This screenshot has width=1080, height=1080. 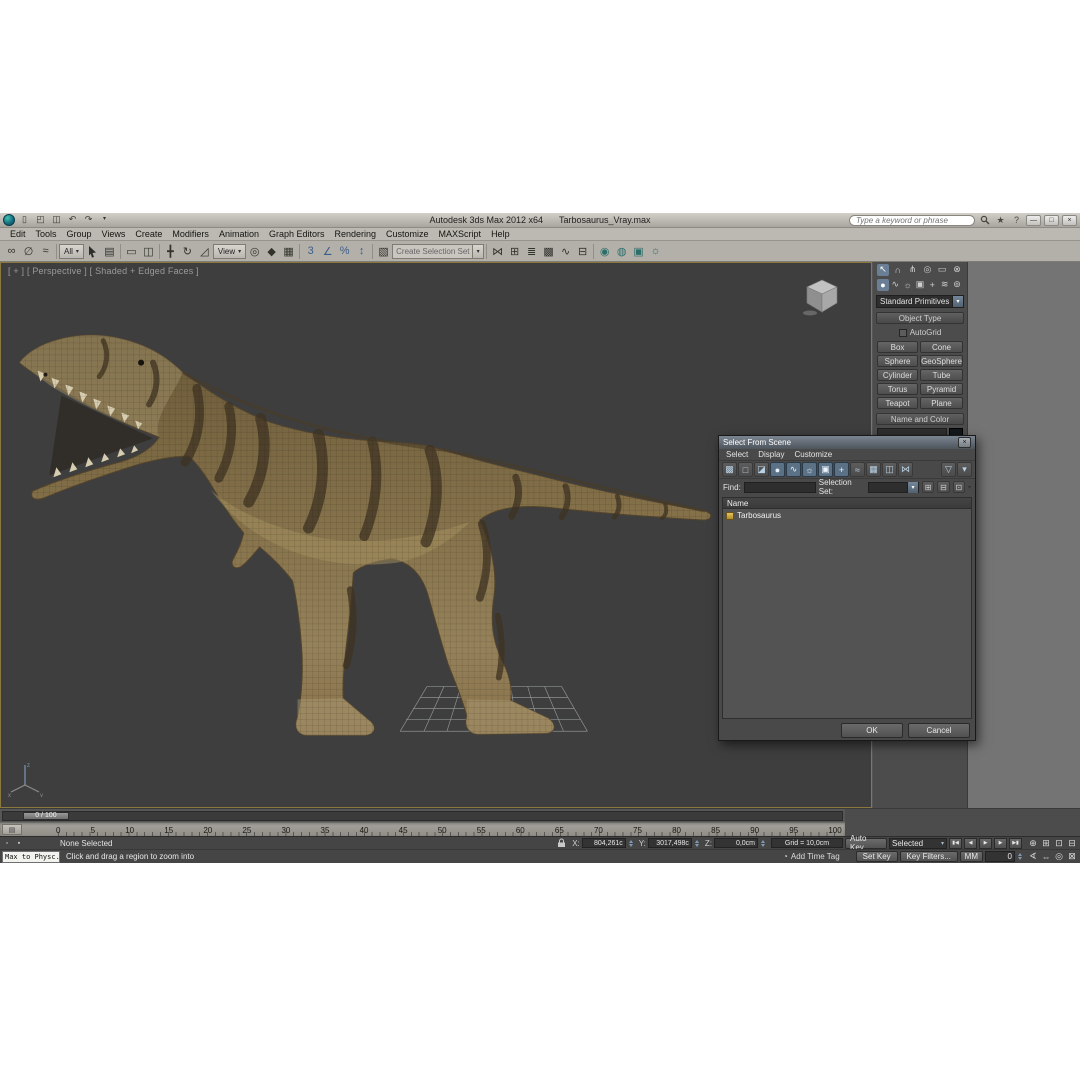 I want to click on mirror-icon: ⋈, so click(x=497, y=251).